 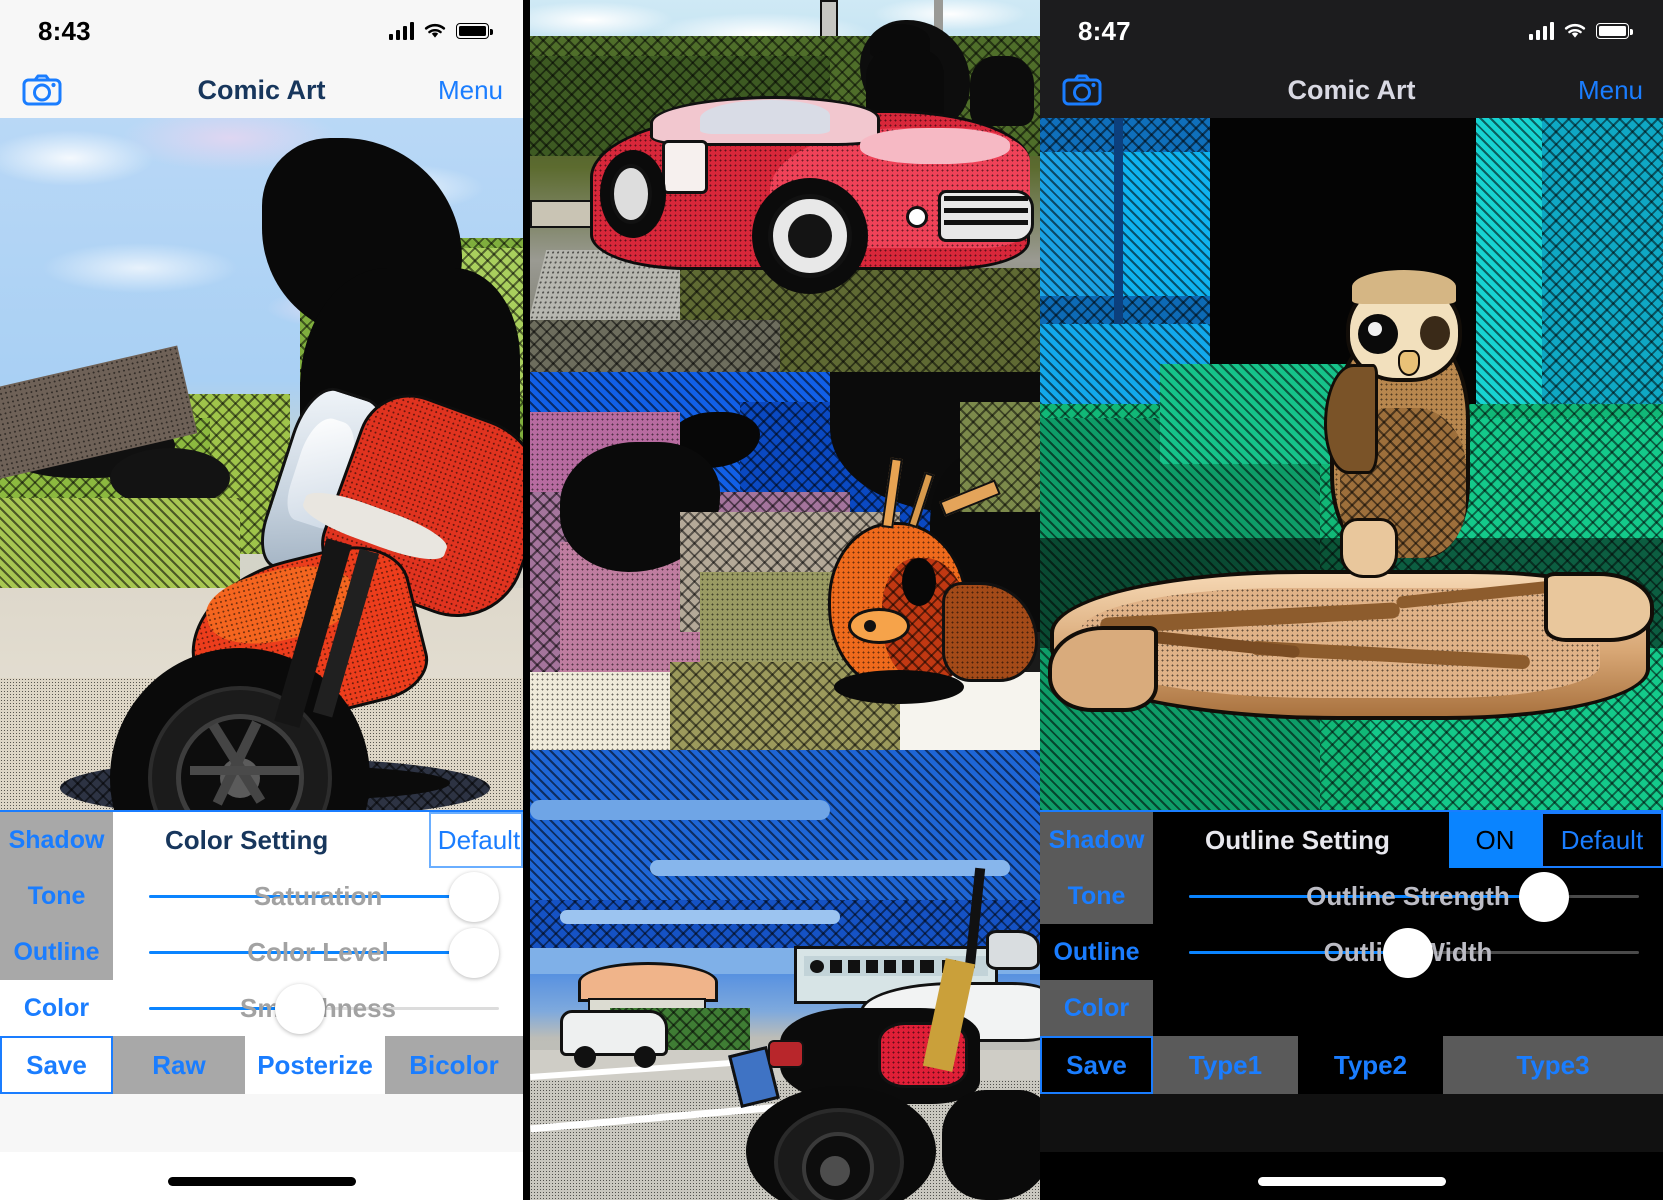 I want to click on slider-smoothness: Smoothness, so click(x=318, y=1008).